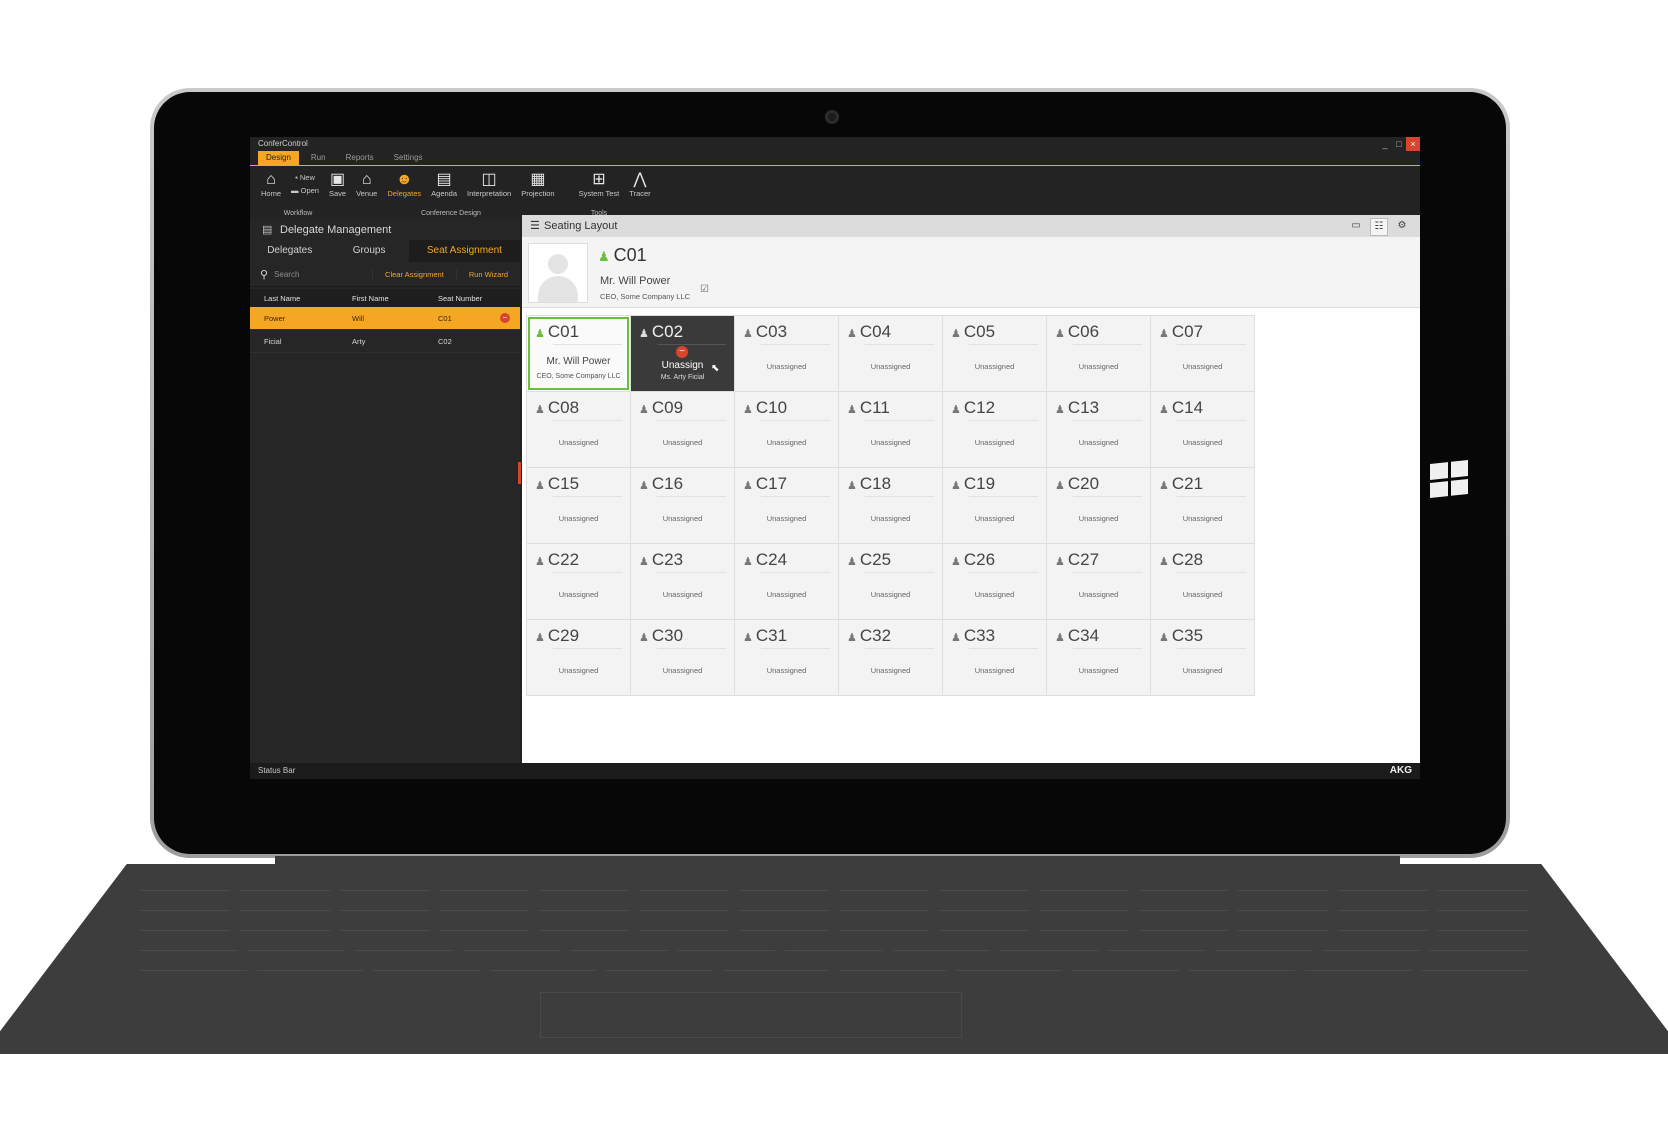 This screenshot has height=1140, width=1668. Describe the element at coordinates (505, 318) in the screenshot. I see `remove-icon: −` at that location.